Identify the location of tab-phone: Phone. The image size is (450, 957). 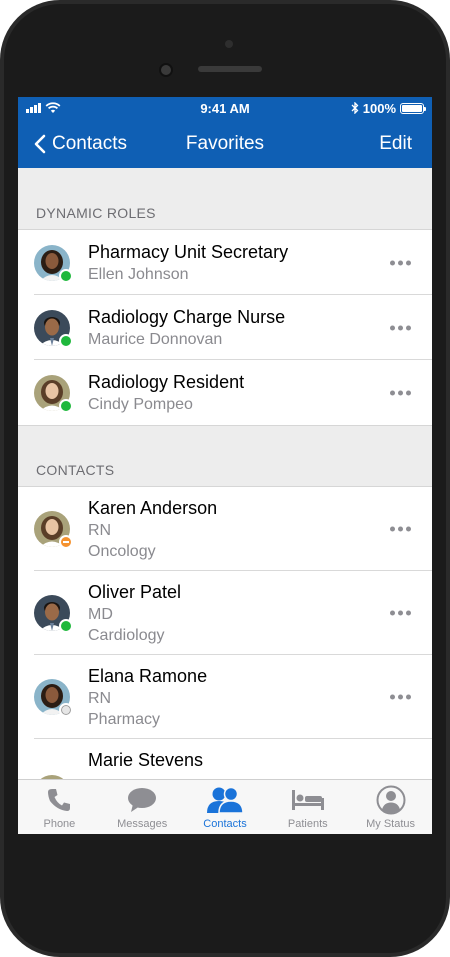
(59, 807).